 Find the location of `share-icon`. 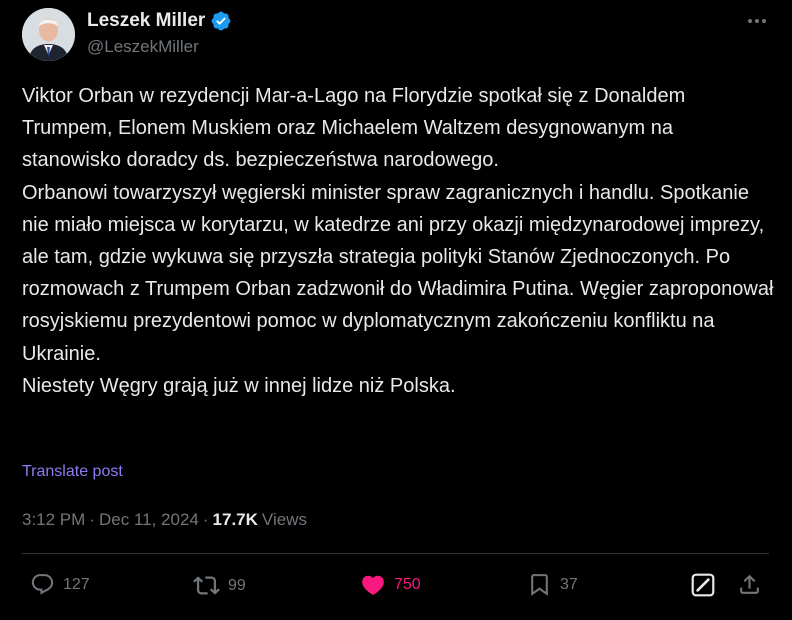

share-icon is located at coordinates (749, 584).